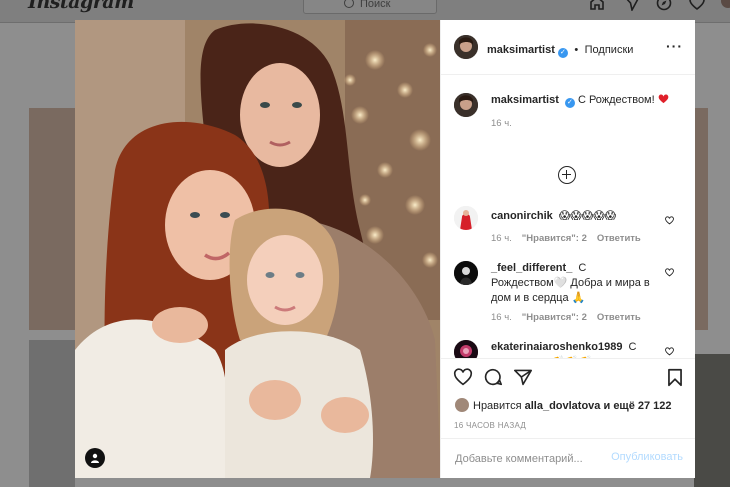 This screenshot has height=487, width=730. I want to click on search-icon, so click(349, 4).